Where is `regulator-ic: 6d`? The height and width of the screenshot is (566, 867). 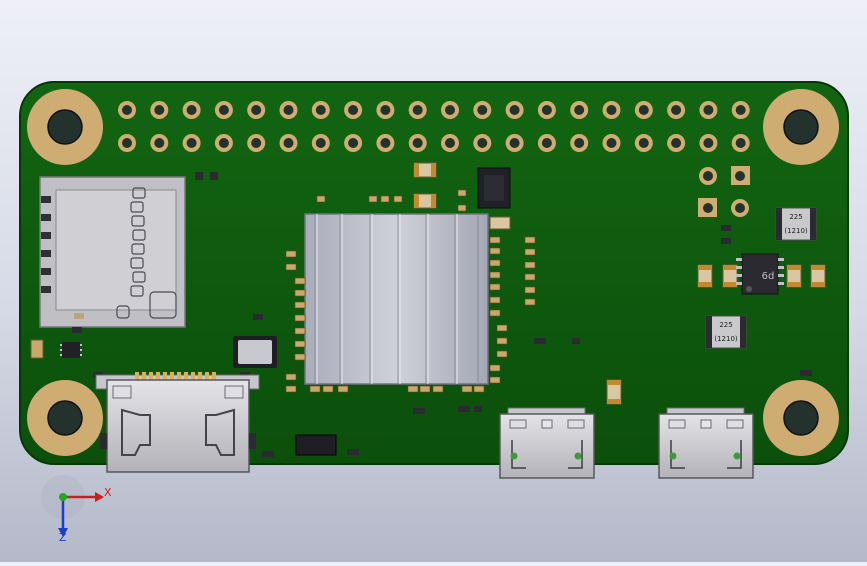
regulator-ic: 6d is located at coordinates (760, 274).